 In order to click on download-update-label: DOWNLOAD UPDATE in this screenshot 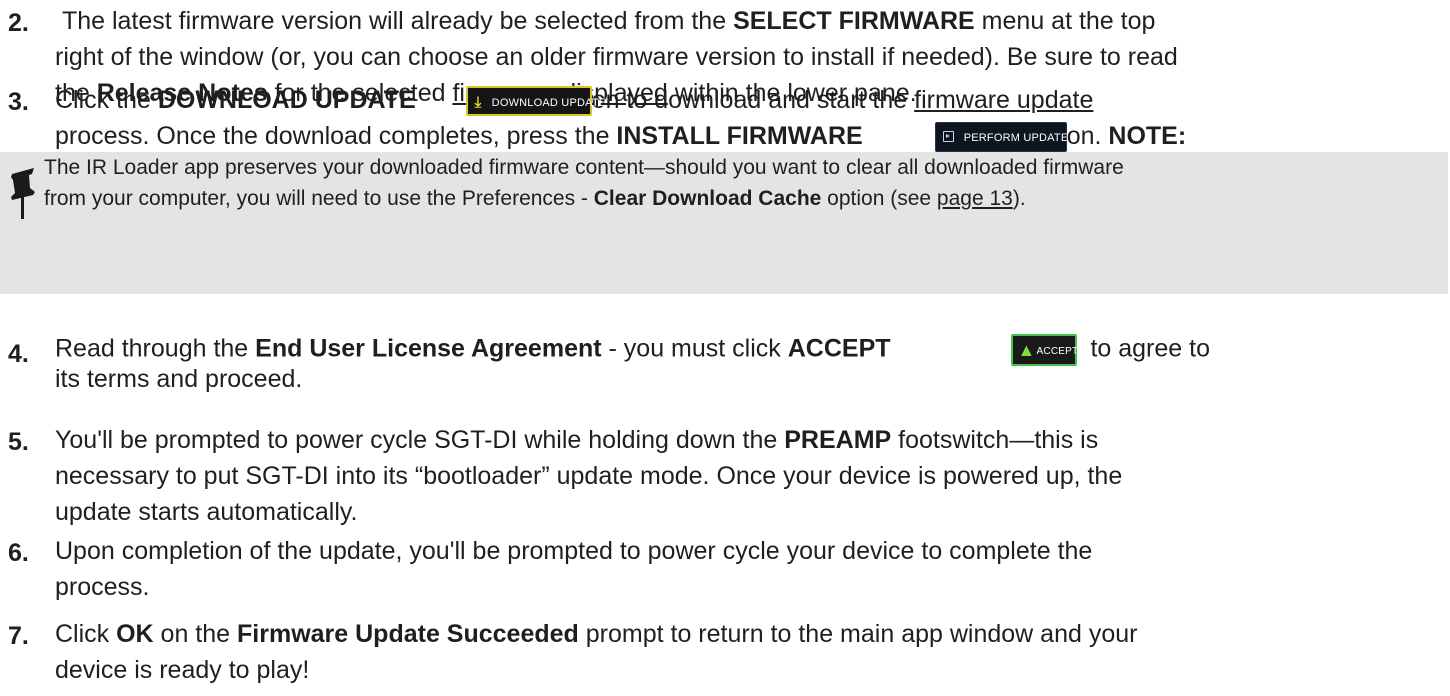, I will do `click(286, 100)`.